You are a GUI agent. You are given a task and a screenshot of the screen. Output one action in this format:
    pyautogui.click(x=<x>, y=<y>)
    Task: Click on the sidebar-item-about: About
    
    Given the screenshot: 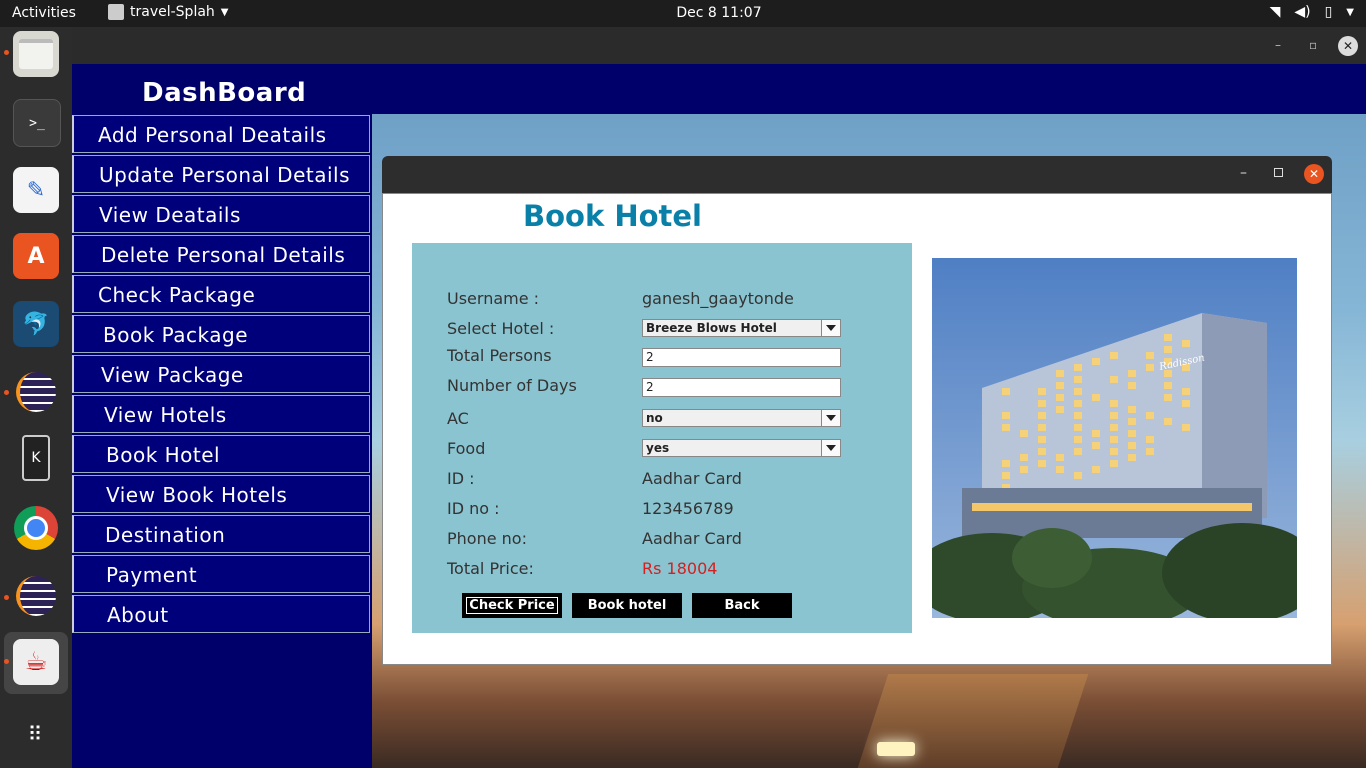 What is the action you would take?
    pyautogui.click(x=221, y=614)
    